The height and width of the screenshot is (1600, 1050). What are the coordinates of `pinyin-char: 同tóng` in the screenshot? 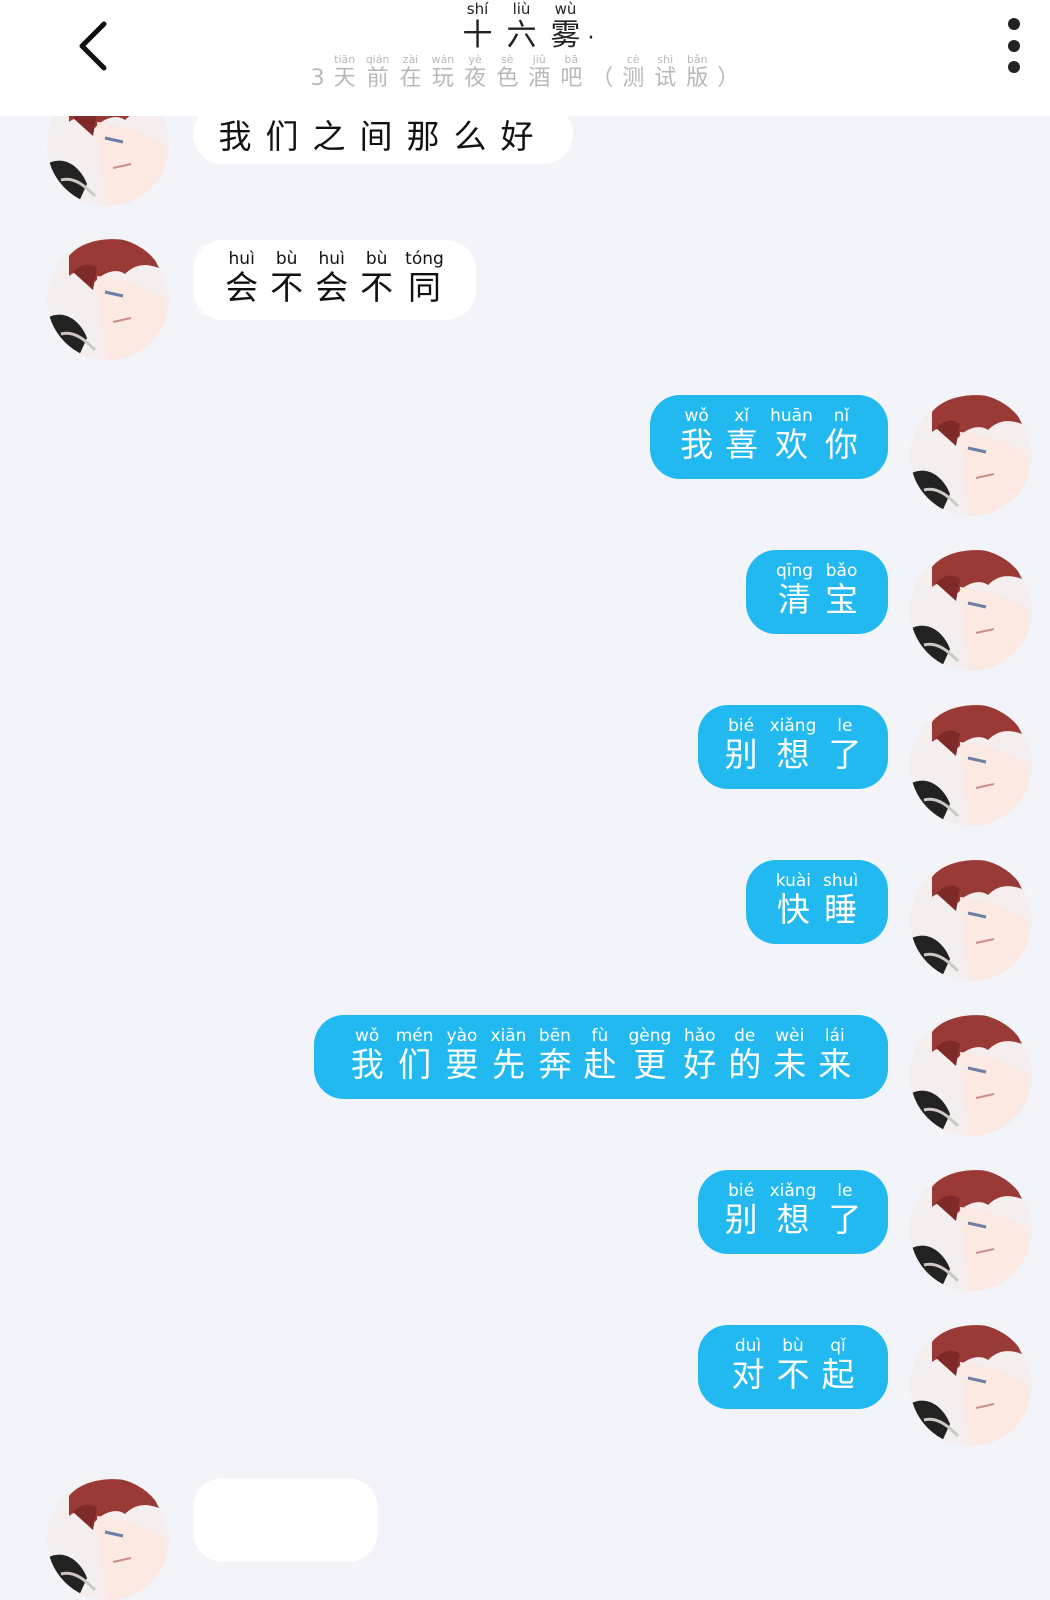 It's located at (424, 278).